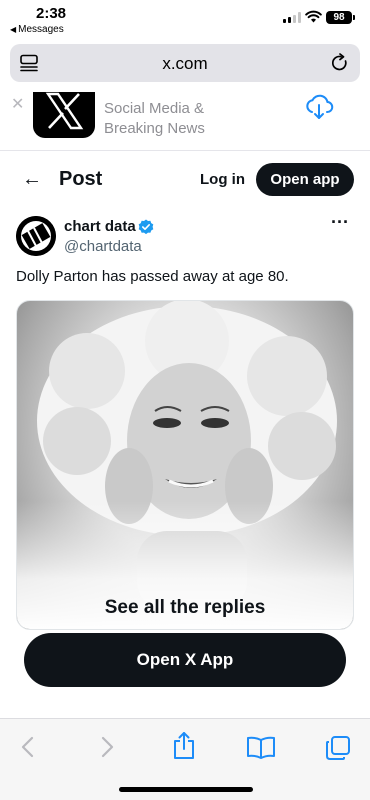 Image resolution: width=370 pixels, height=800 pixels. Describe the element at coordinates (184, 746) in the screenshot. I see `share-icon` at that location.